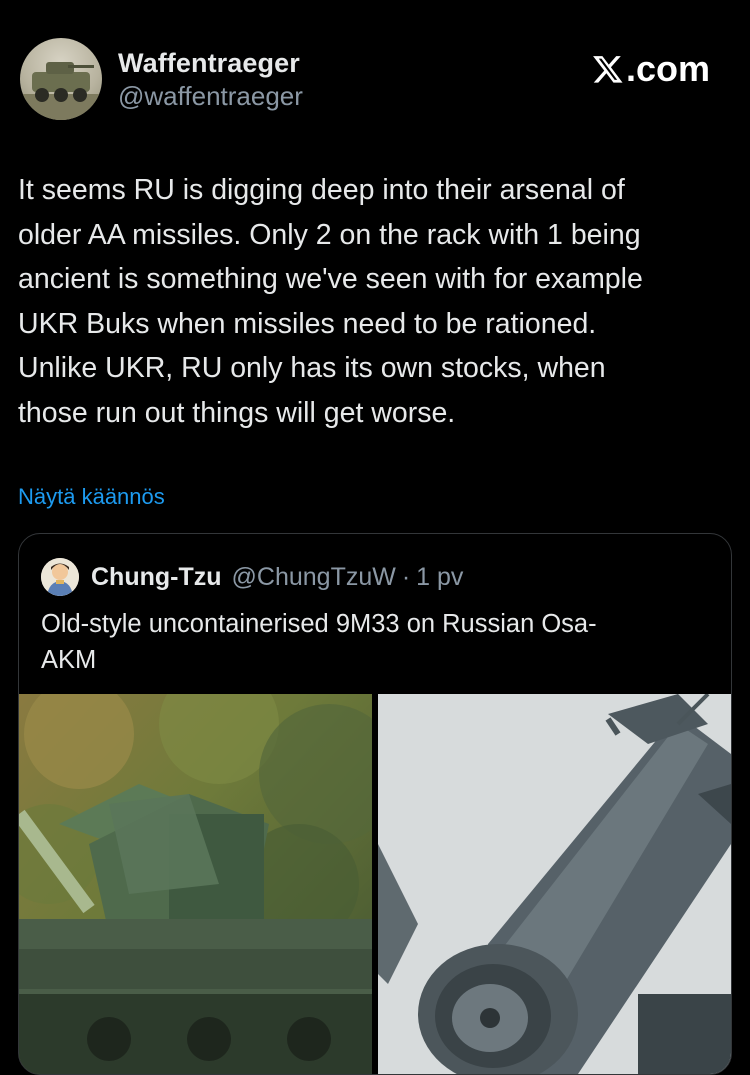 Image resolution: width=750 pixels, height=1075 pixels. I want to click on brand-domain: .com, so click(667, 68).